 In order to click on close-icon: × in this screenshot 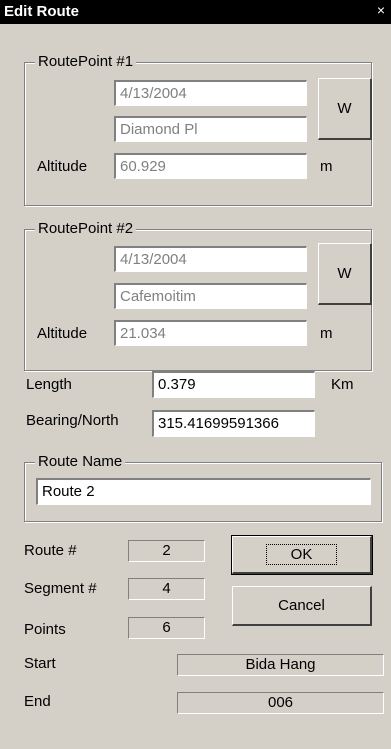, I will do `click(381, 10)`.